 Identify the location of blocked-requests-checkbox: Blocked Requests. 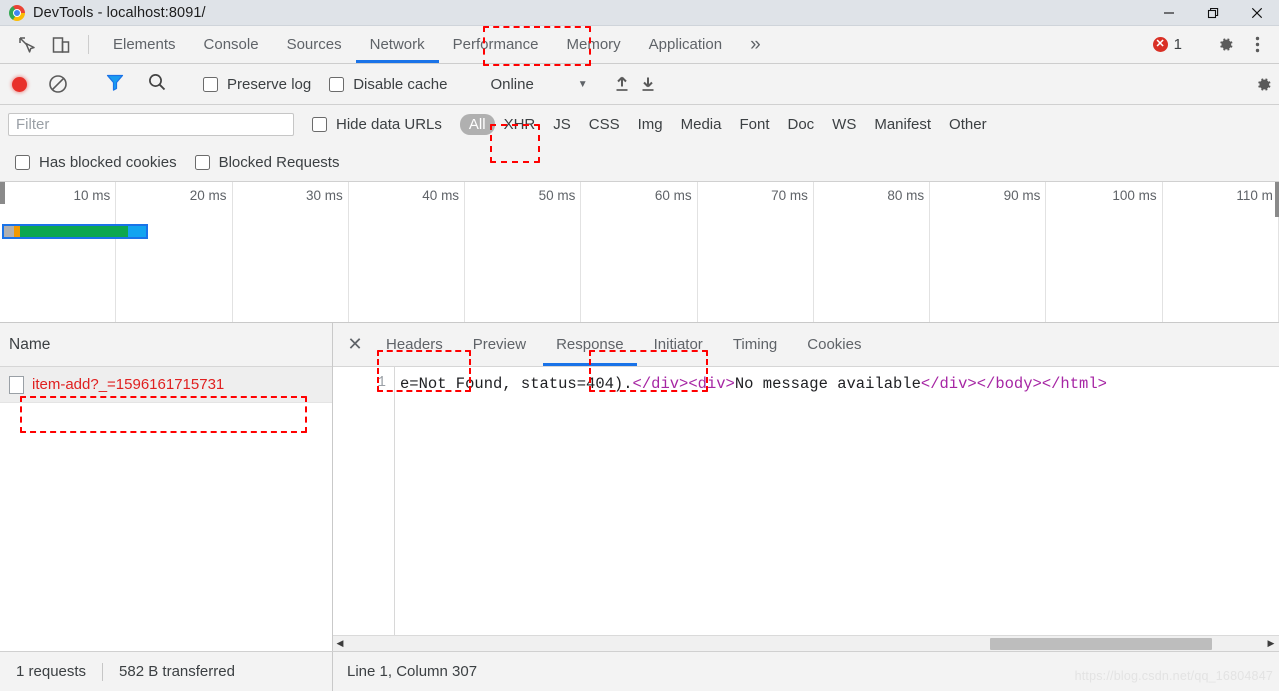
(267, 162).